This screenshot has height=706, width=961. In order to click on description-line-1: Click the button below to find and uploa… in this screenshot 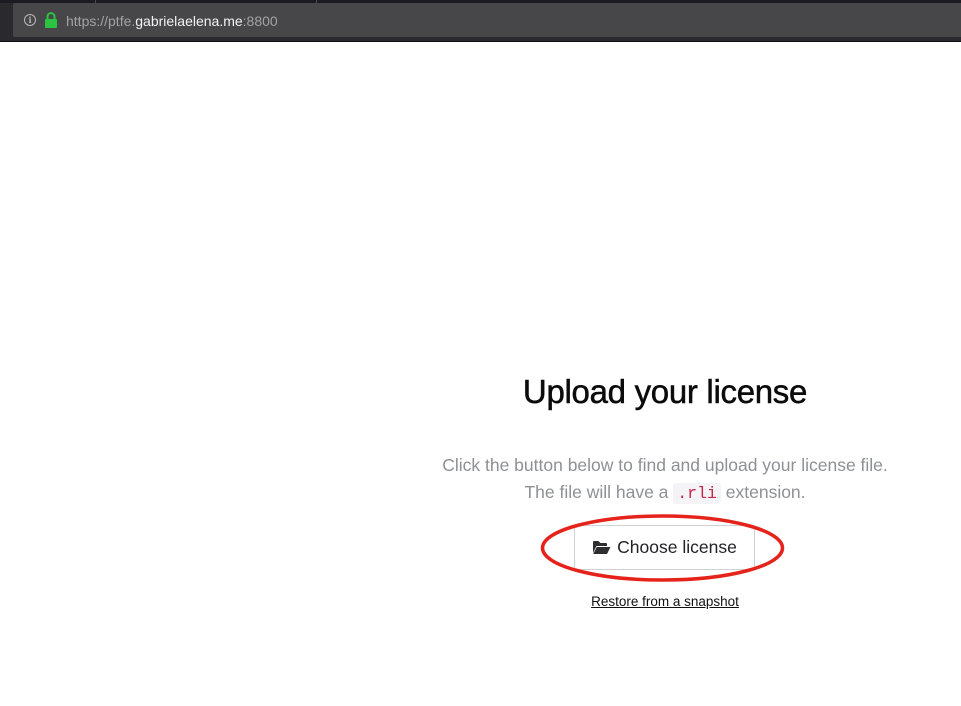, I will do `click(665, 465)`.